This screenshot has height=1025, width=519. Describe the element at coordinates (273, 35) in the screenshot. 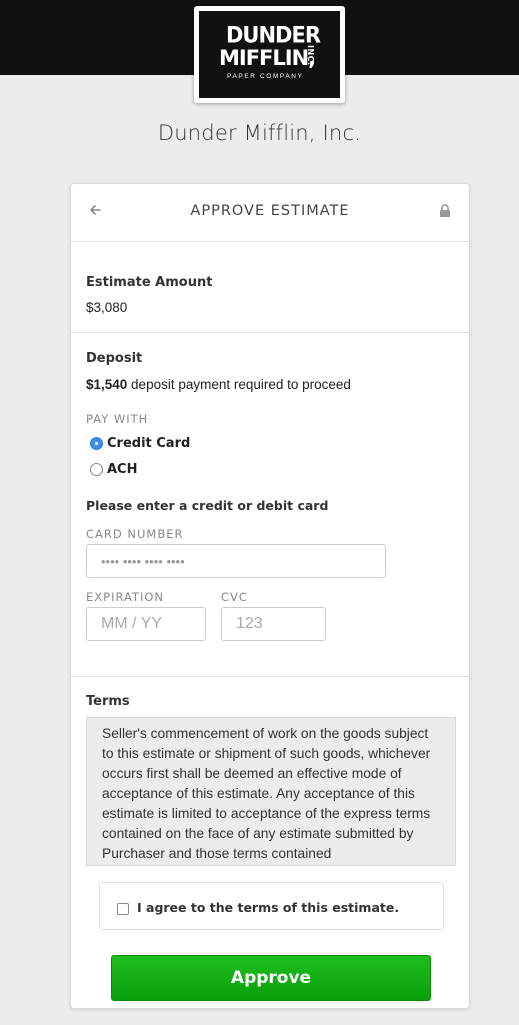

I see `logo-line-1: DUNDER` at that location.